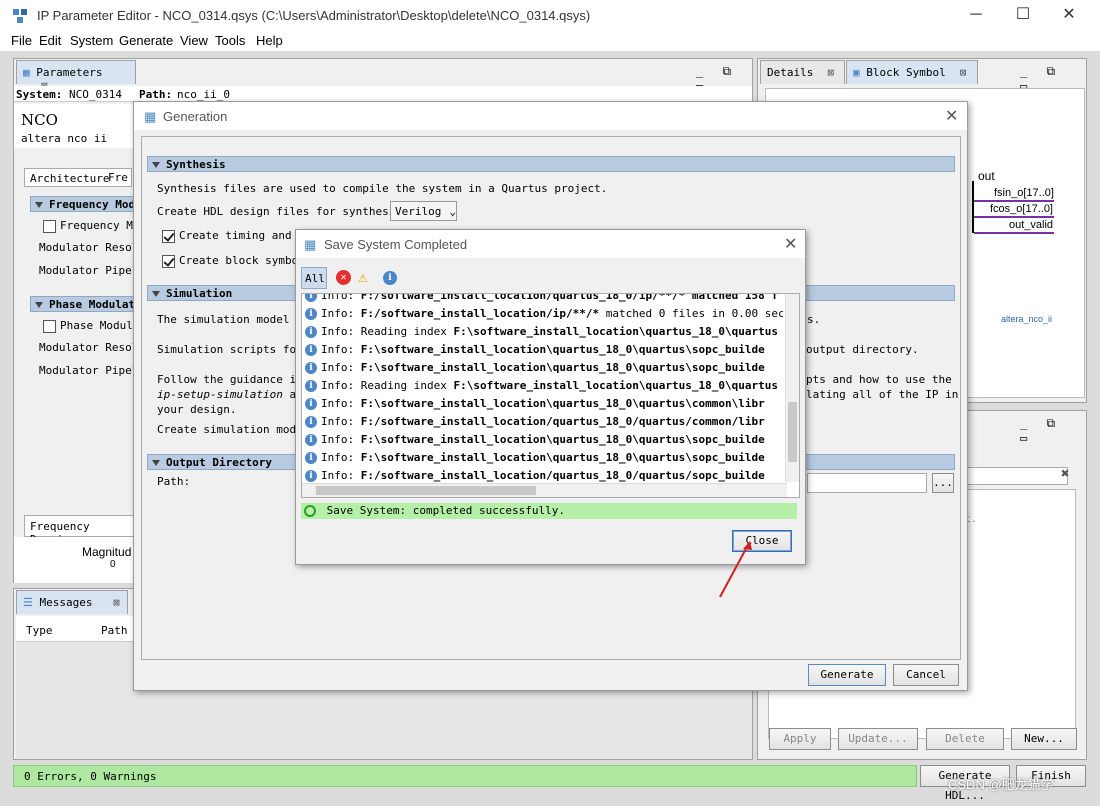  I want to click on ip-setup-end: lating all of the IP in, so click(882, 394).